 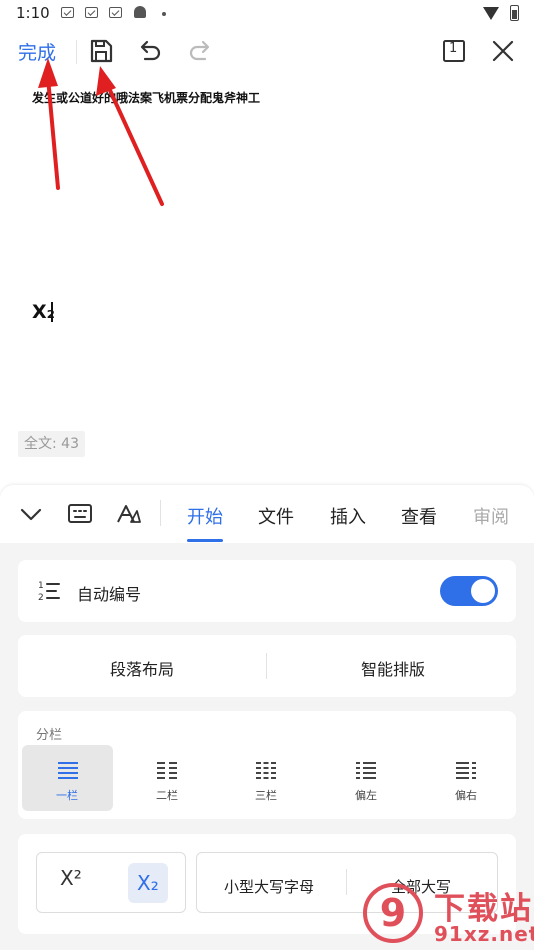 I want to click on layout-card, so click(x=267, y=666).